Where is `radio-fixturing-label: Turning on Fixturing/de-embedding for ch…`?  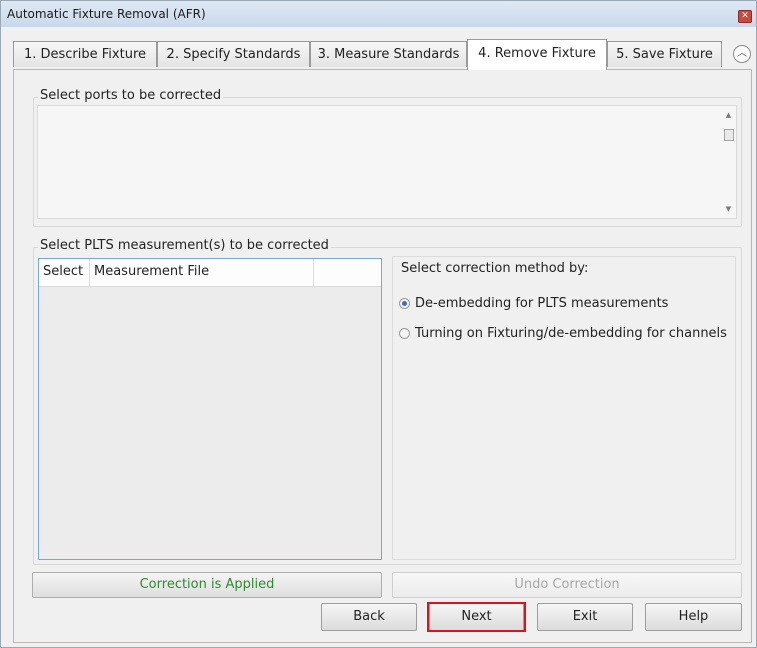
radio-fixturing-label: Turning on Fixturing/de-embedding for ch… is located at coordinates (571, 333).